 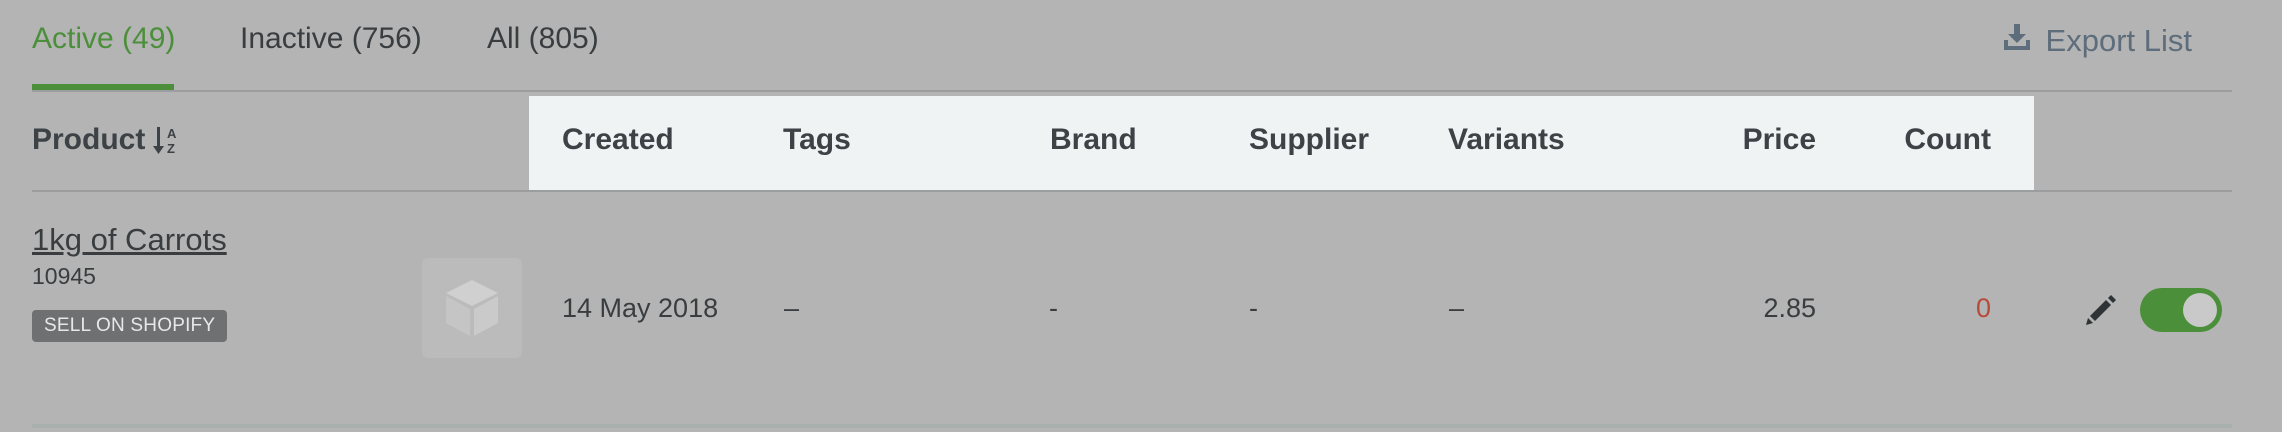 I want to click on column-header-count: Count, so click(x=1947, y=140).